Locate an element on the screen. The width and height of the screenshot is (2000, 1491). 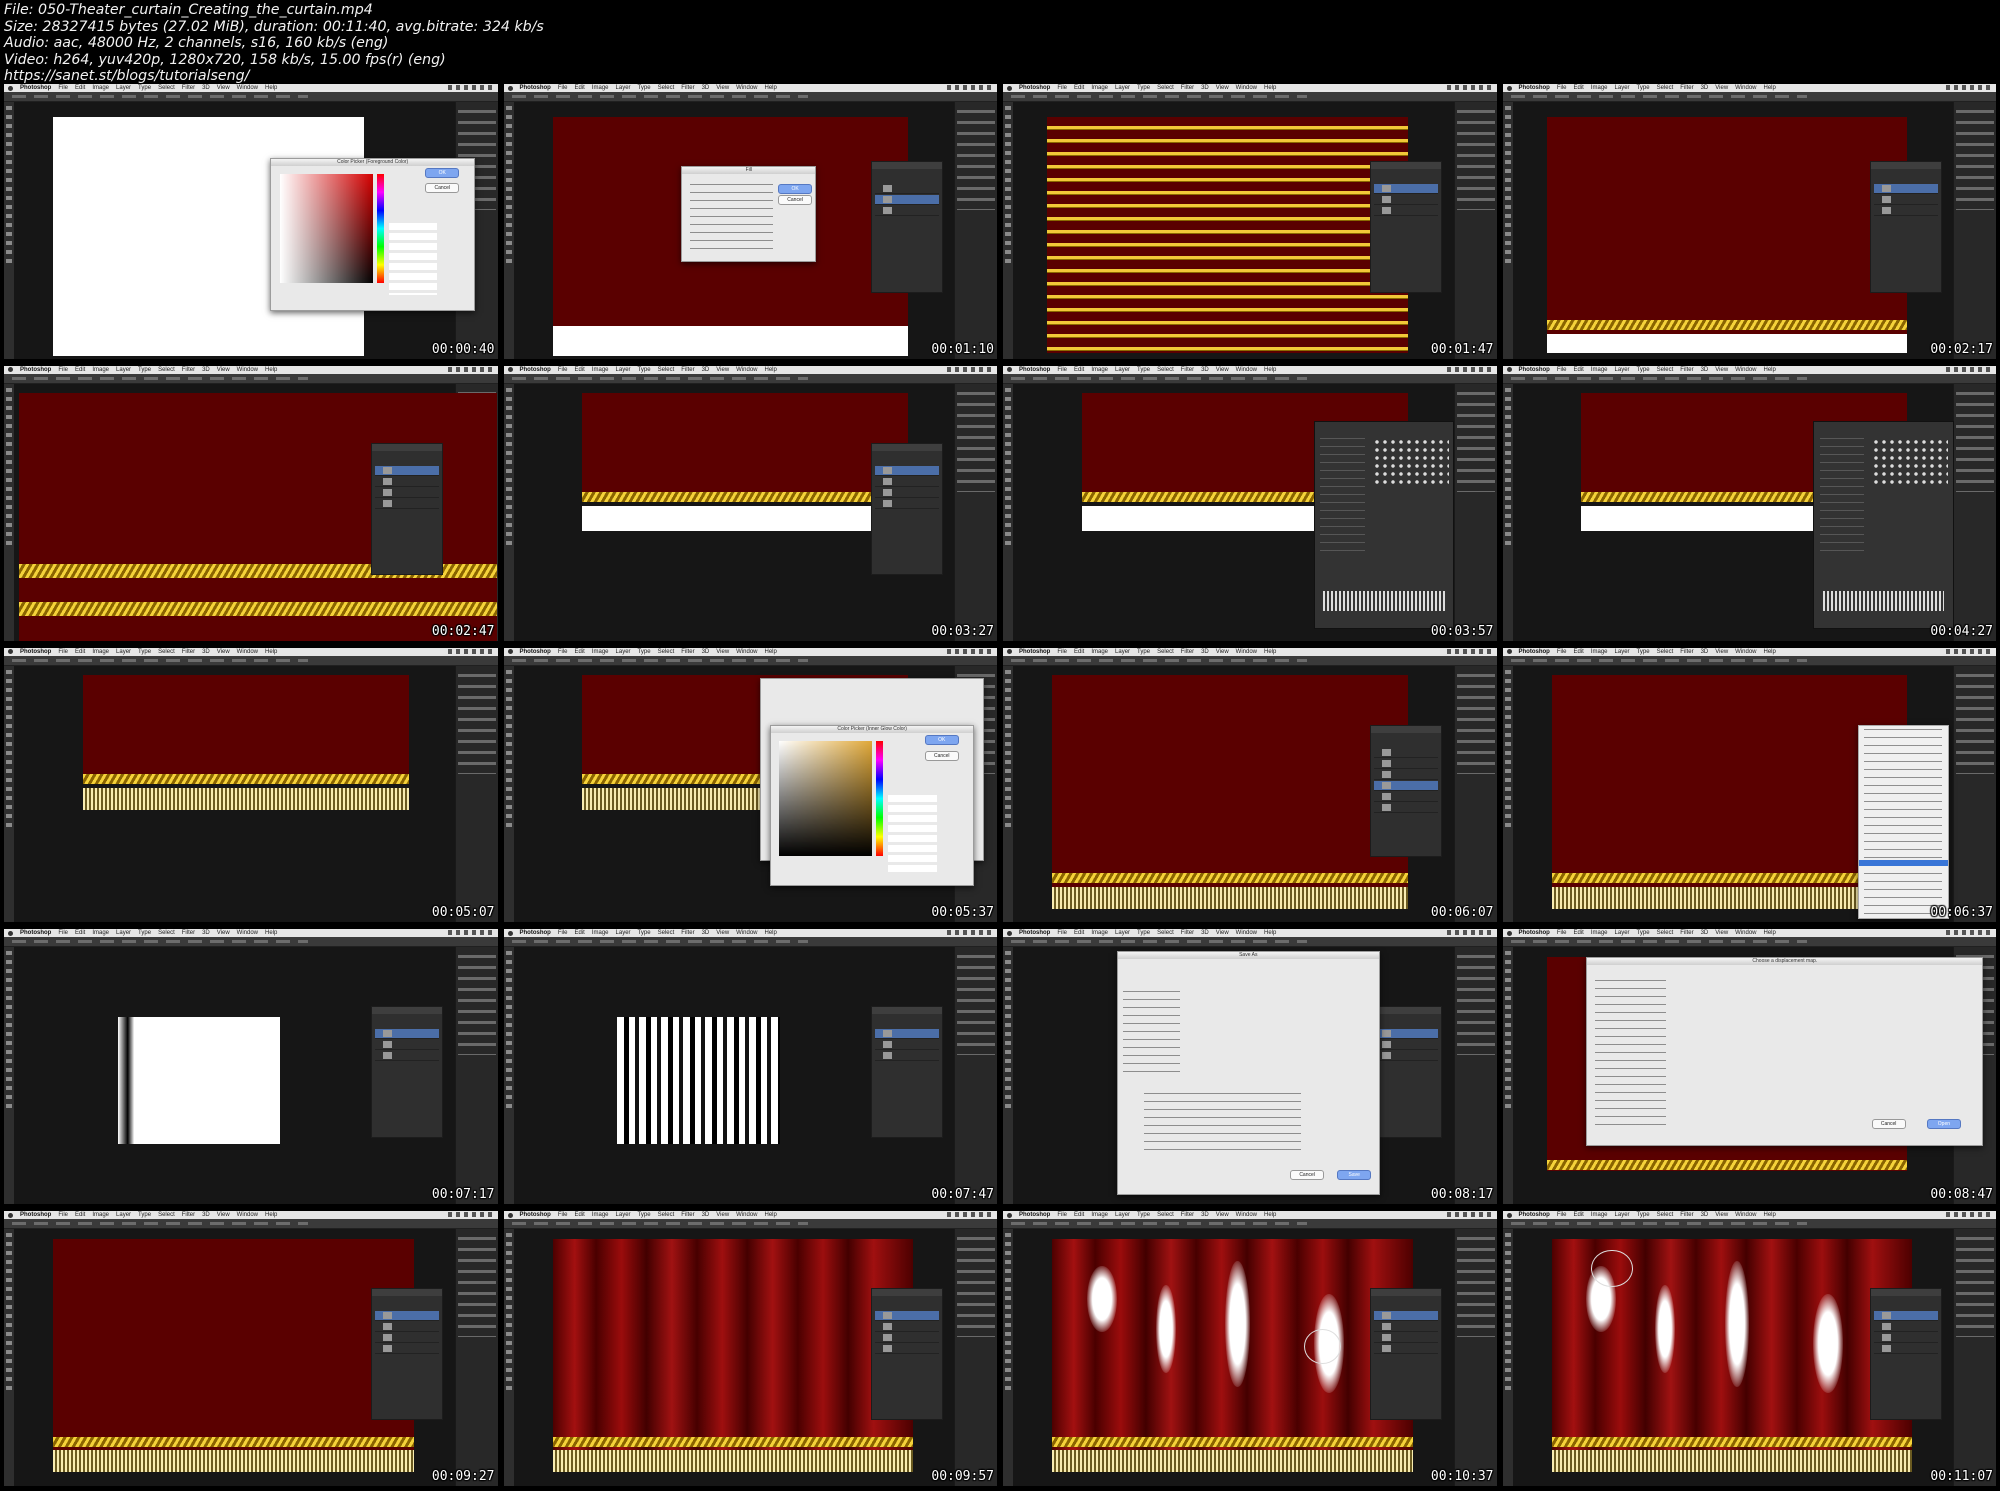
options-bar is located at coordinates (251, 378).